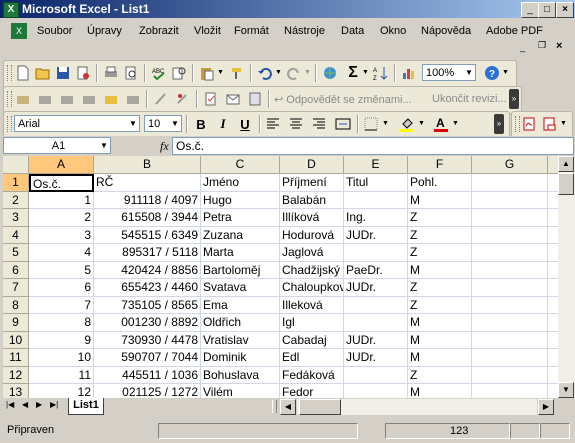 Image resolution: width=575 pixels, height=443 pixels. I want to click on pdf-dropdown-icon: ▼, so click(563, 123).